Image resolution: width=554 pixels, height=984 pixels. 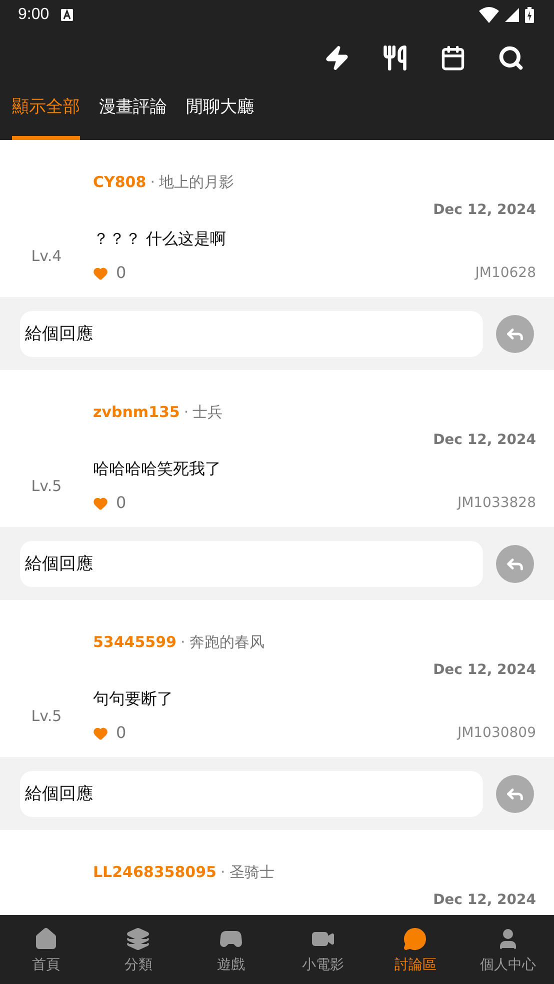 I want to click on status-time: 9:00, so click(x=34, y=15).